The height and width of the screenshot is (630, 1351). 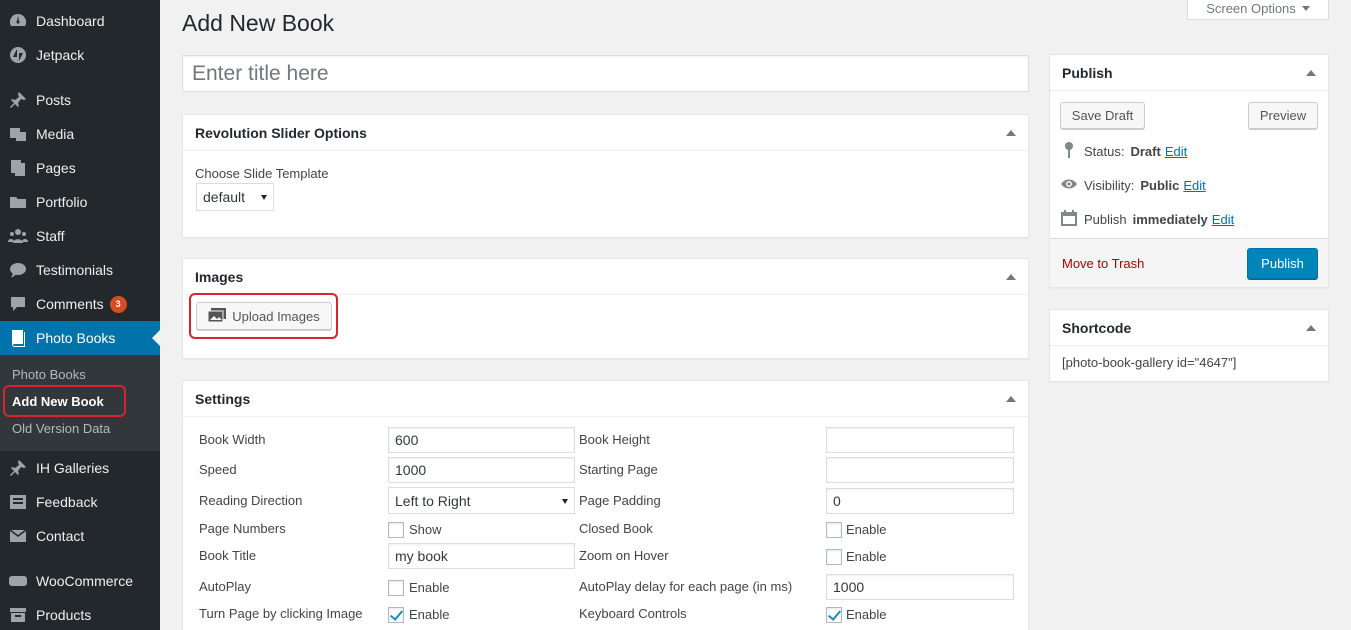 I want to click on book-height-label: Book Height, so click(x=614, y=439).